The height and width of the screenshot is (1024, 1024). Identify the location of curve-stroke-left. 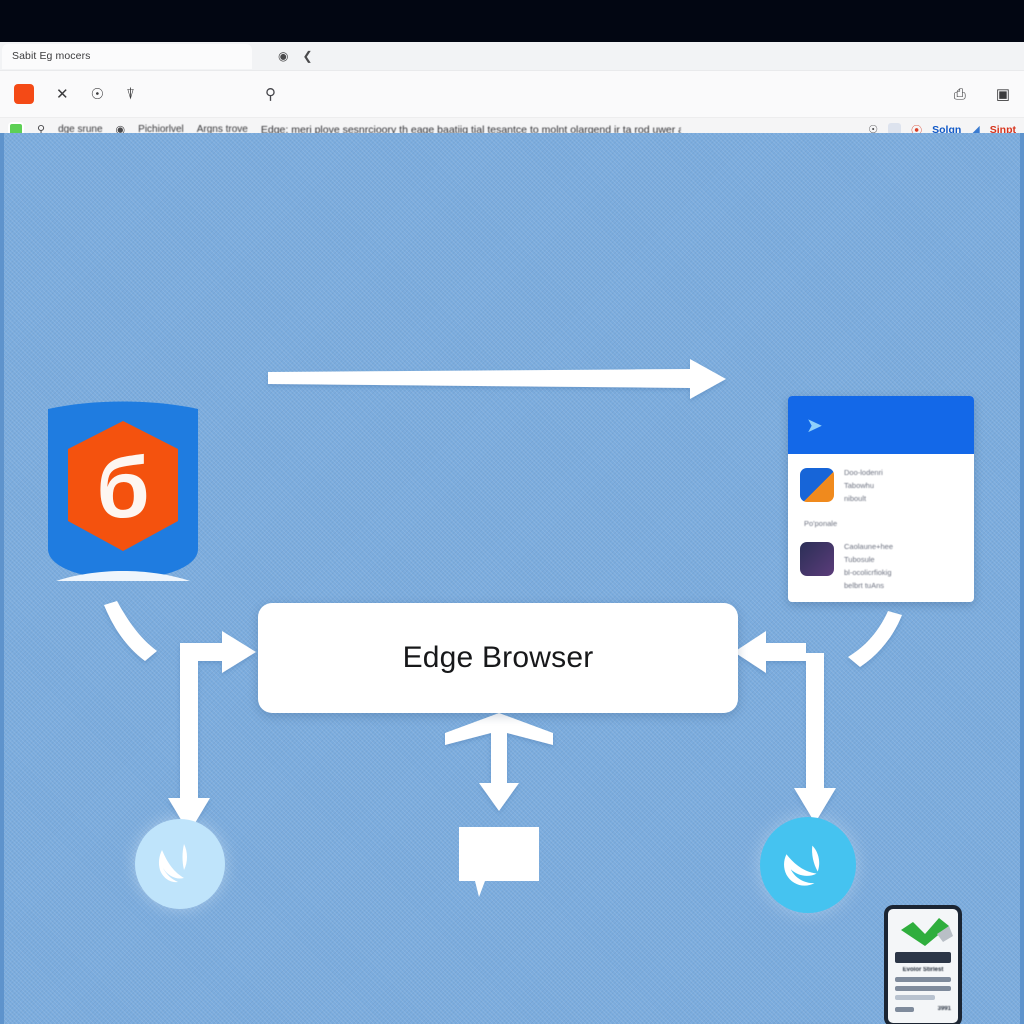
(130, 631).